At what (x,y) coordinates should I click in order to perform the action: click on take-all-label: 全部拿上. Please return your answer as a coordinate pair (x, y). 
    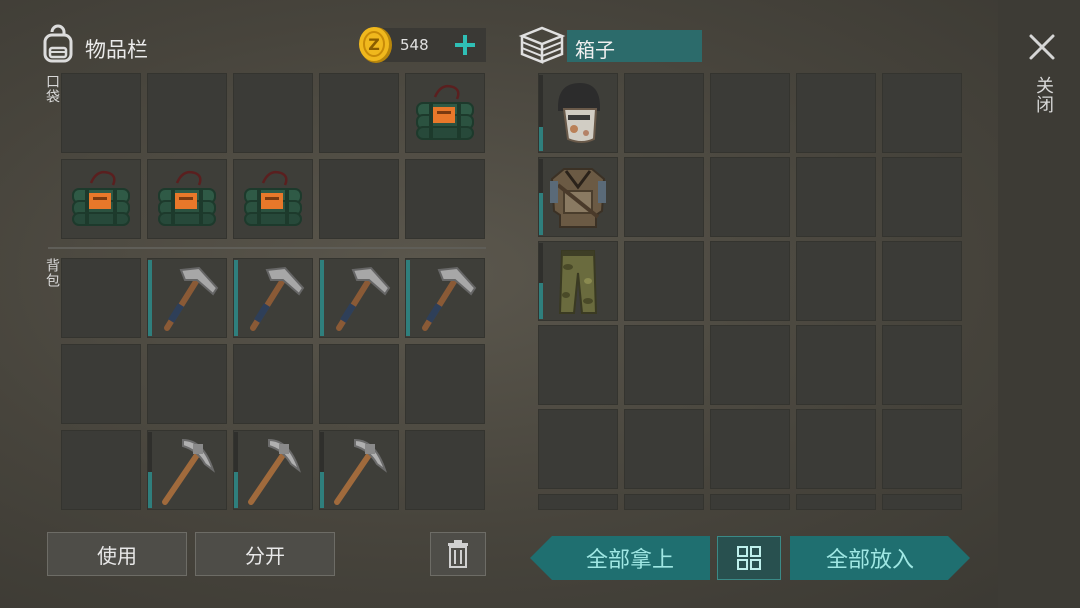
    Looking at the image, I should click on (629, 560).